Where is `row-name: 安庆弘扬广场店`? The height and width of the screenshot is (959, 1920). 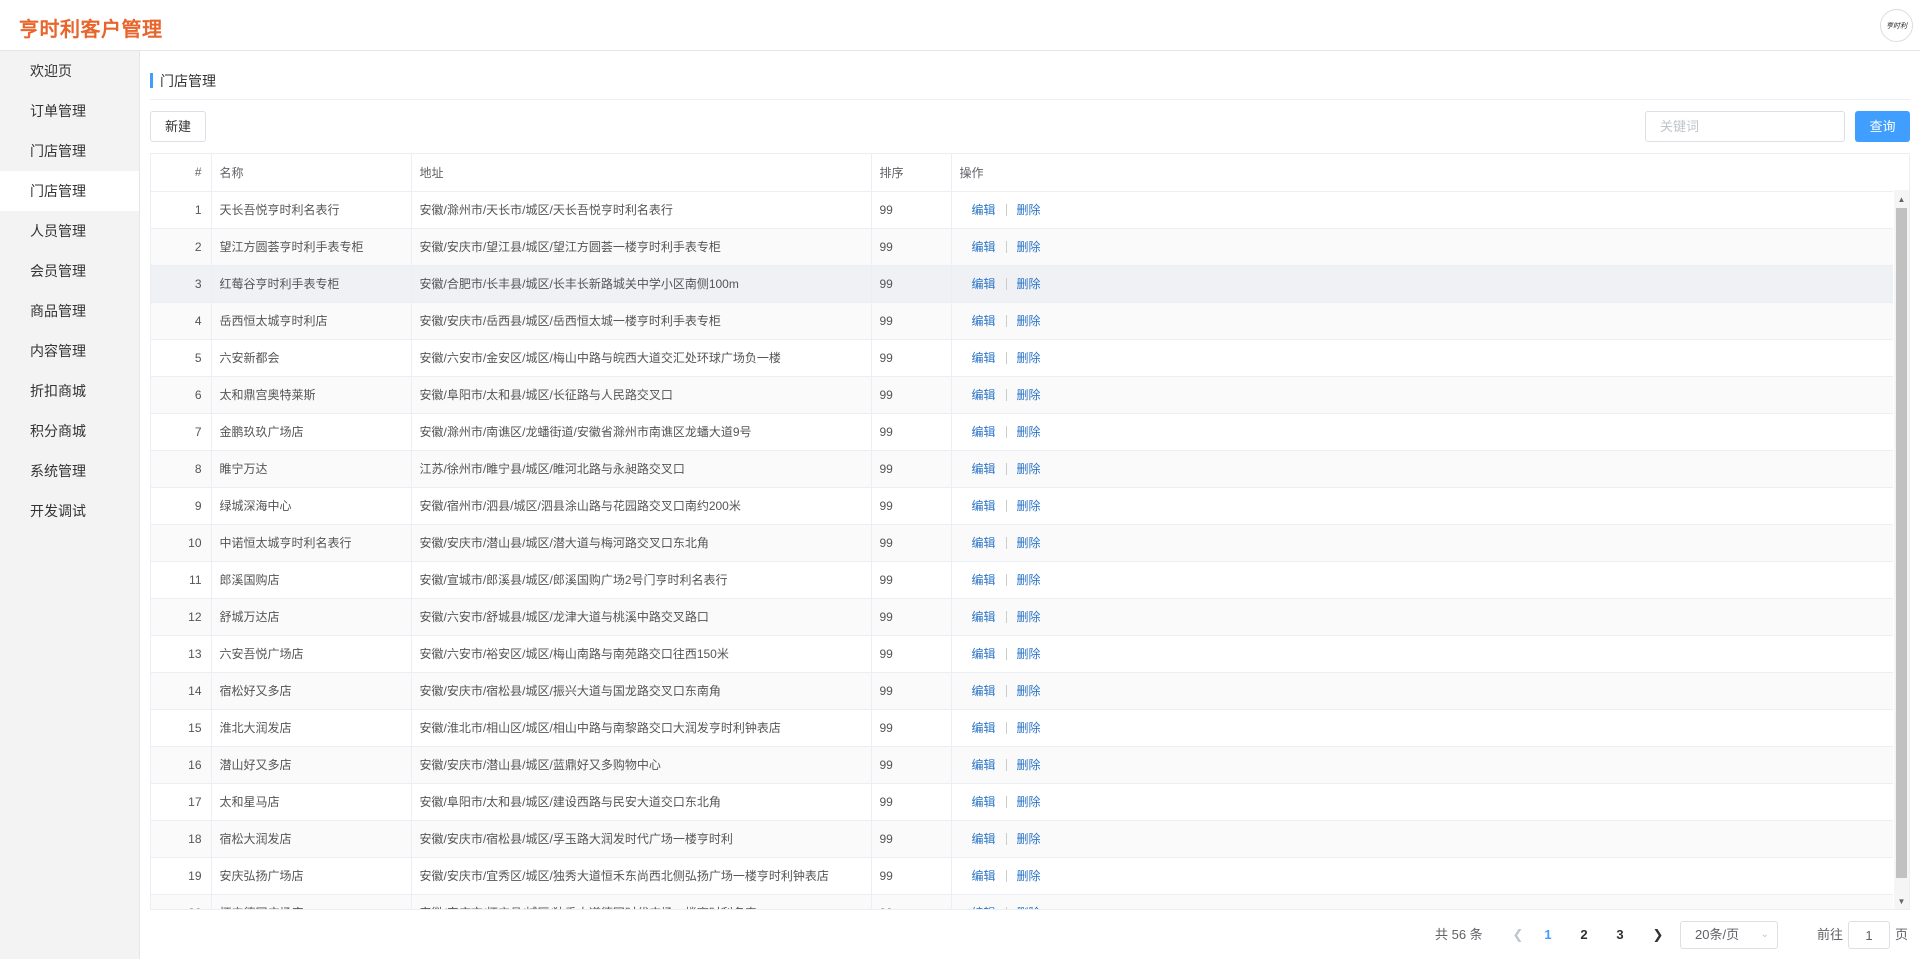 row-name: 安庆弘扬广场店 is located at coordinates (311, 876).